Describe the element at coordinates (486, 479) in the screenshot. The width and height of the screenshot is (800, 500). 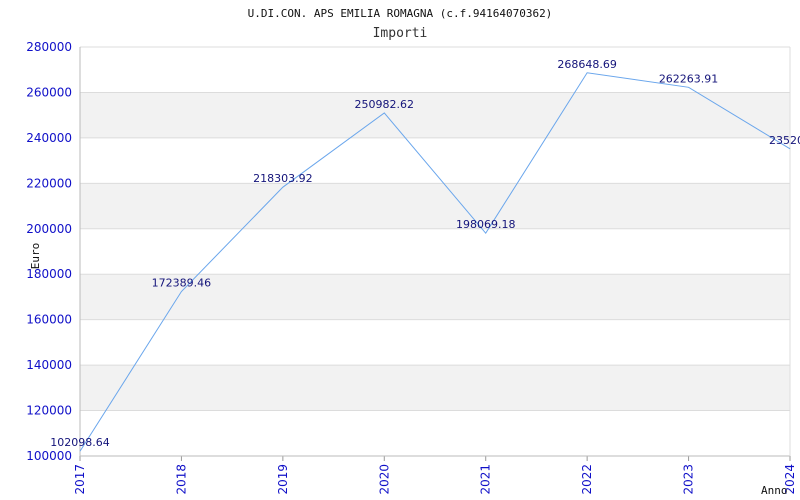
I see `x-tick-label: 2021` at that location.